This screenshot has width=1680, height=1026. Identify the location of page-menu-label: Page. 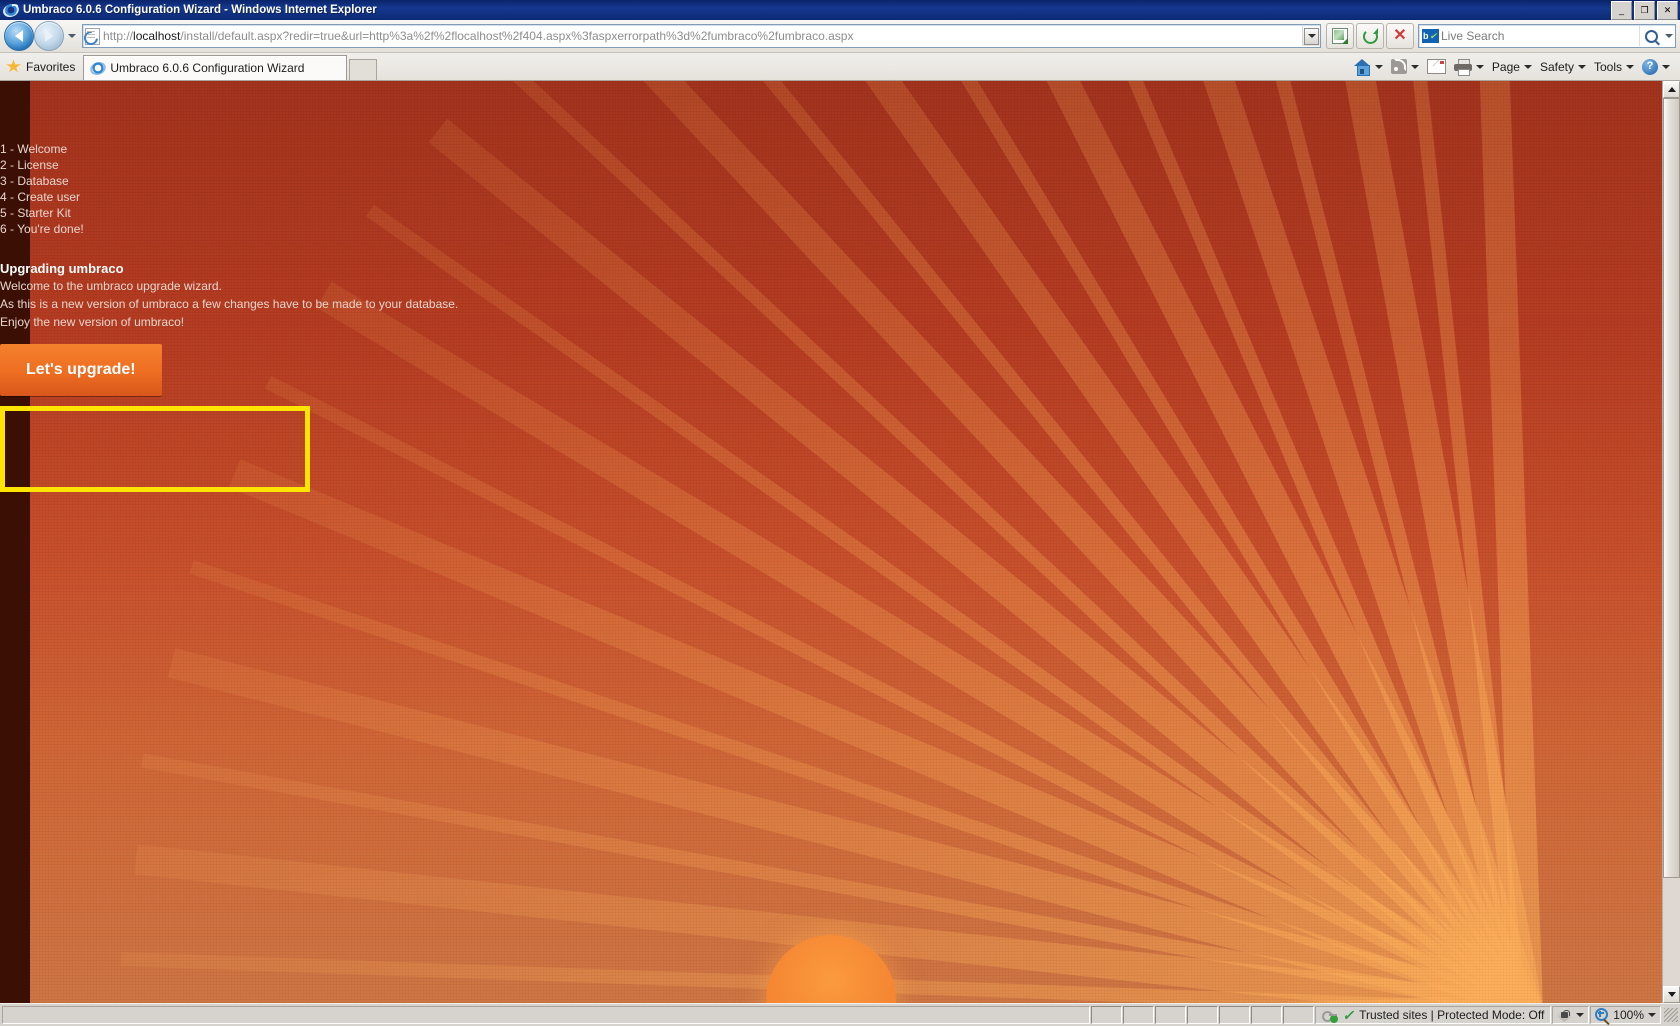
(1505, 66).